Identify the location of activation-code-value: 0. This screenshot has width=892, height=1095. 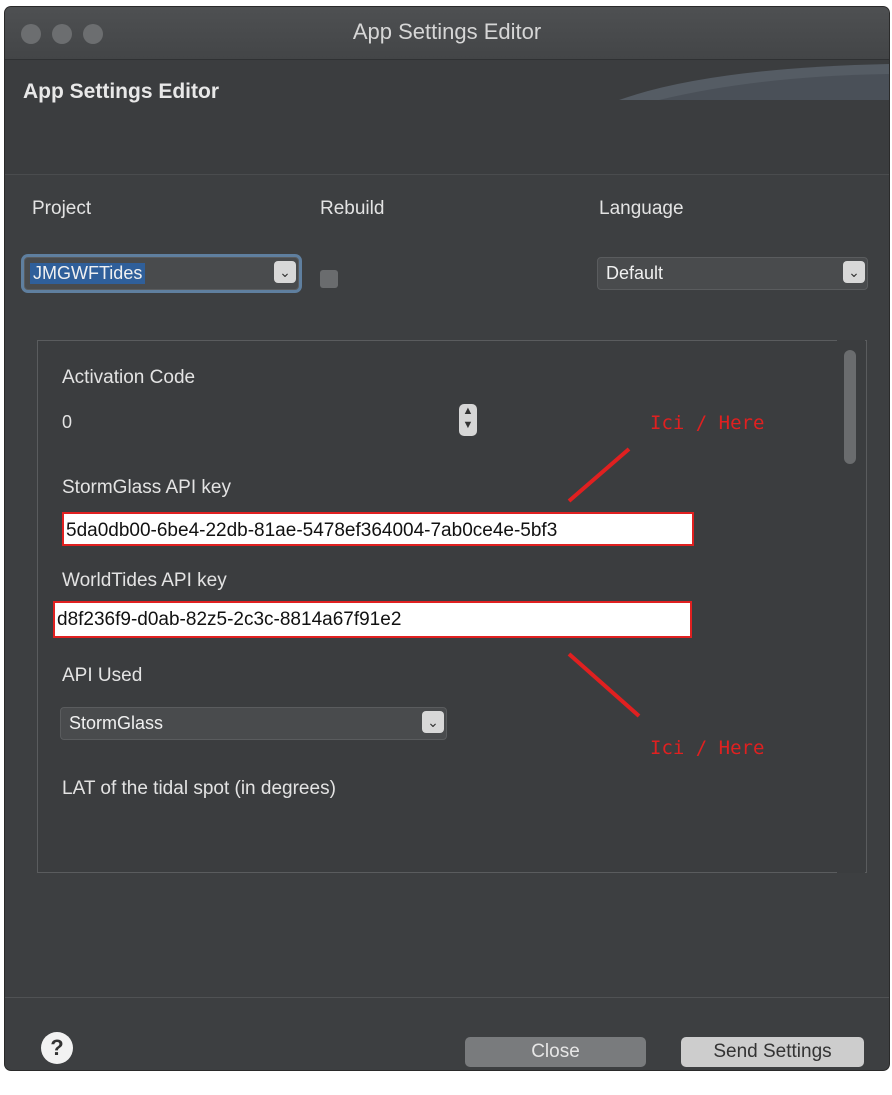
(67, 422).